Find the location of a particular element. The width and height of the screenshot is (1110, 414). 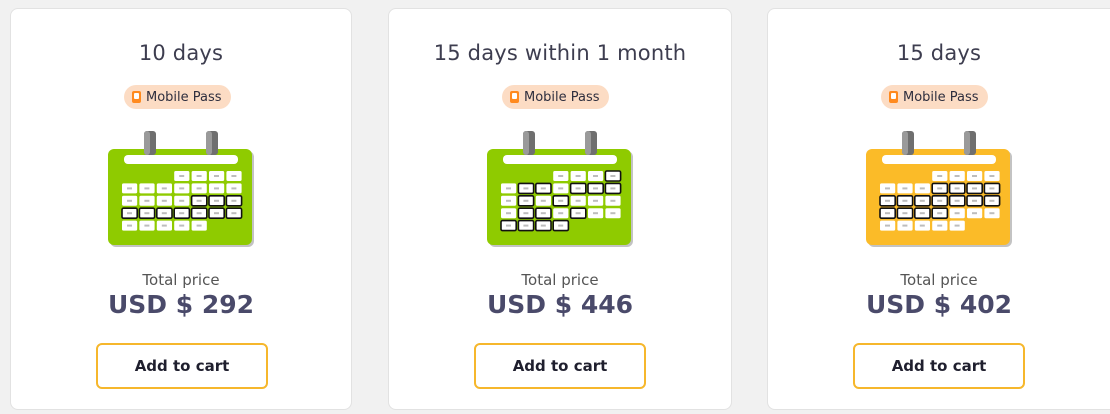

pass-title: 10 days is located at coordinates (181, 53).